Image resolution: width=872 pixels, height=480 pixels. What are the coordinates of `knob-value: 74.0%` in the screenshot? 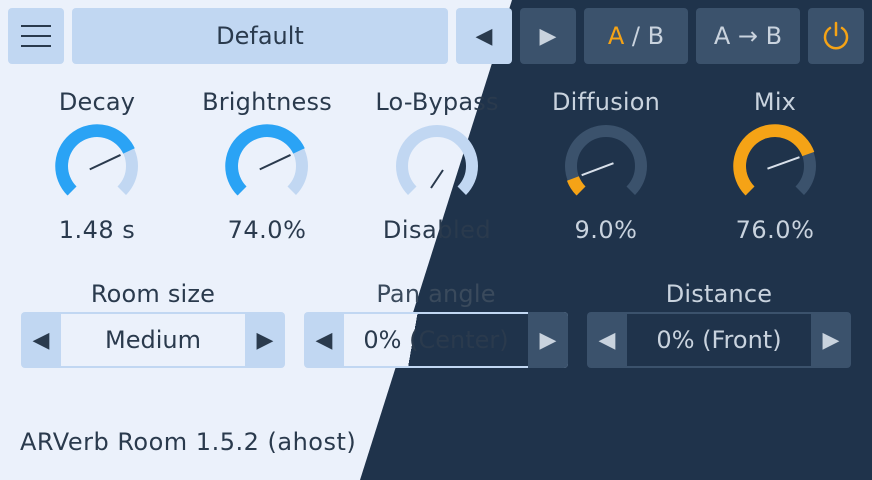 It's located at (267, 230).